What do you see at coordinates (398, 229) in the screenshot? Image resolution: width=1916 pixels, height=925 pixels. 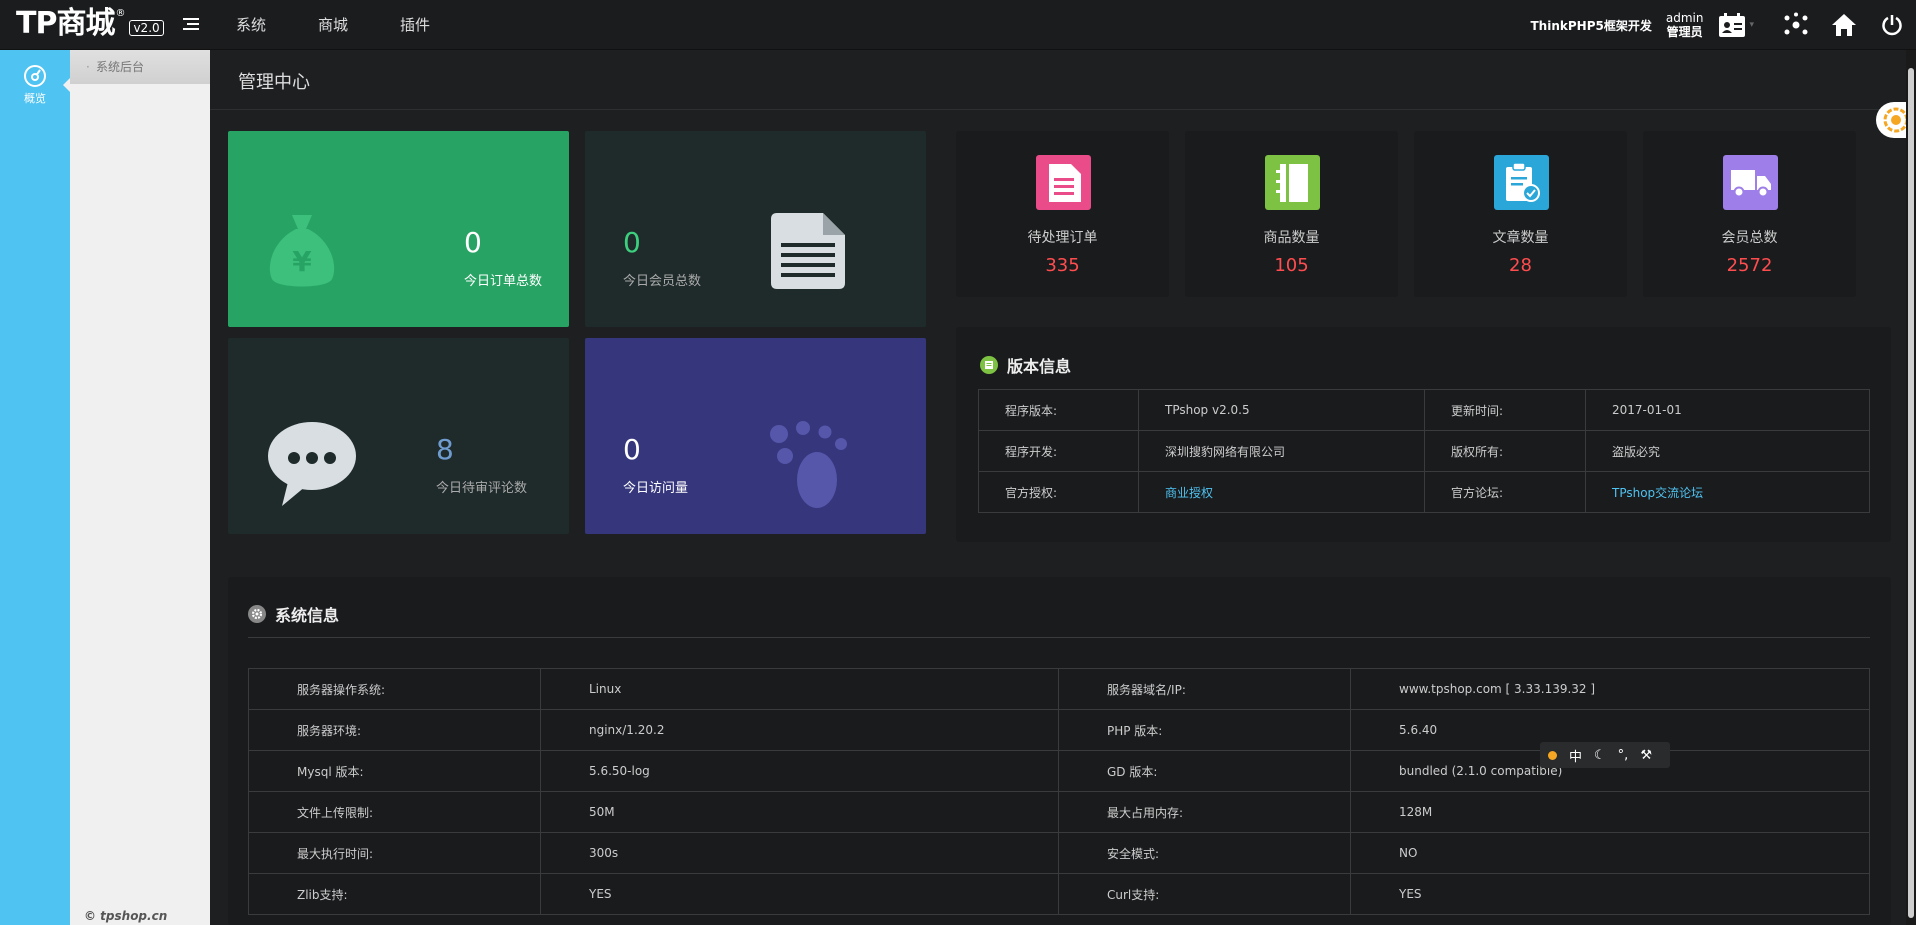 I see `tile-today-orders: ¥ 0 今日订单总数` at bounding box center [398, 229].